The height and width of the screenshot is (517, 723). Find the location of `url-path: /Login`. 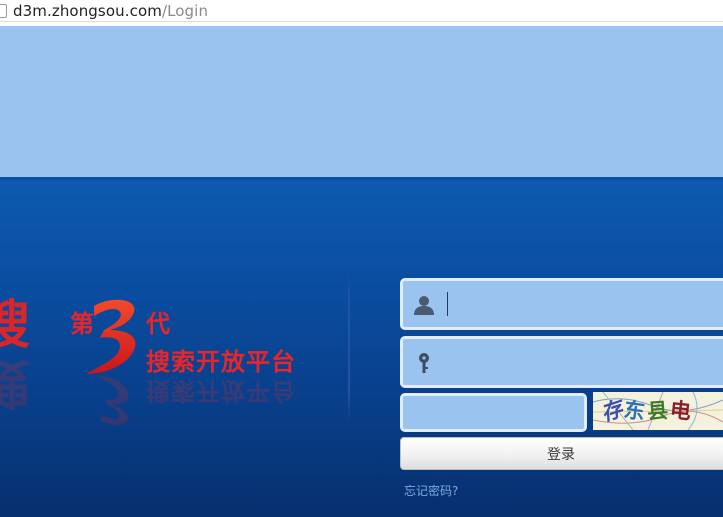

url-path: /Login is located at coordinates (185, 10).